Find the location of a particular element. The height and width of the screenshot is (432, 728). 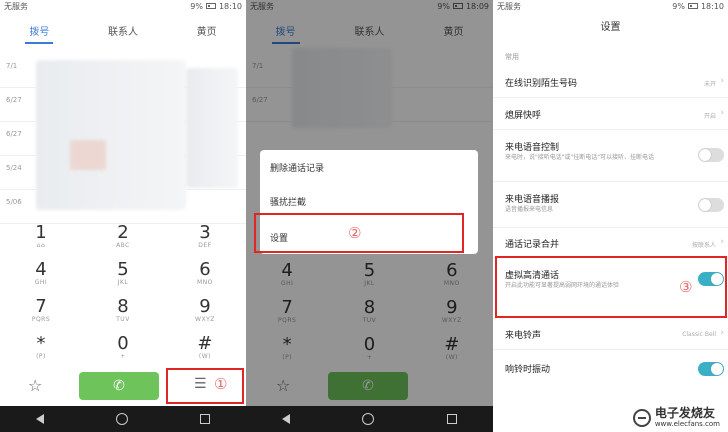

key-star: * (P) is located at coordinates (41, 347).